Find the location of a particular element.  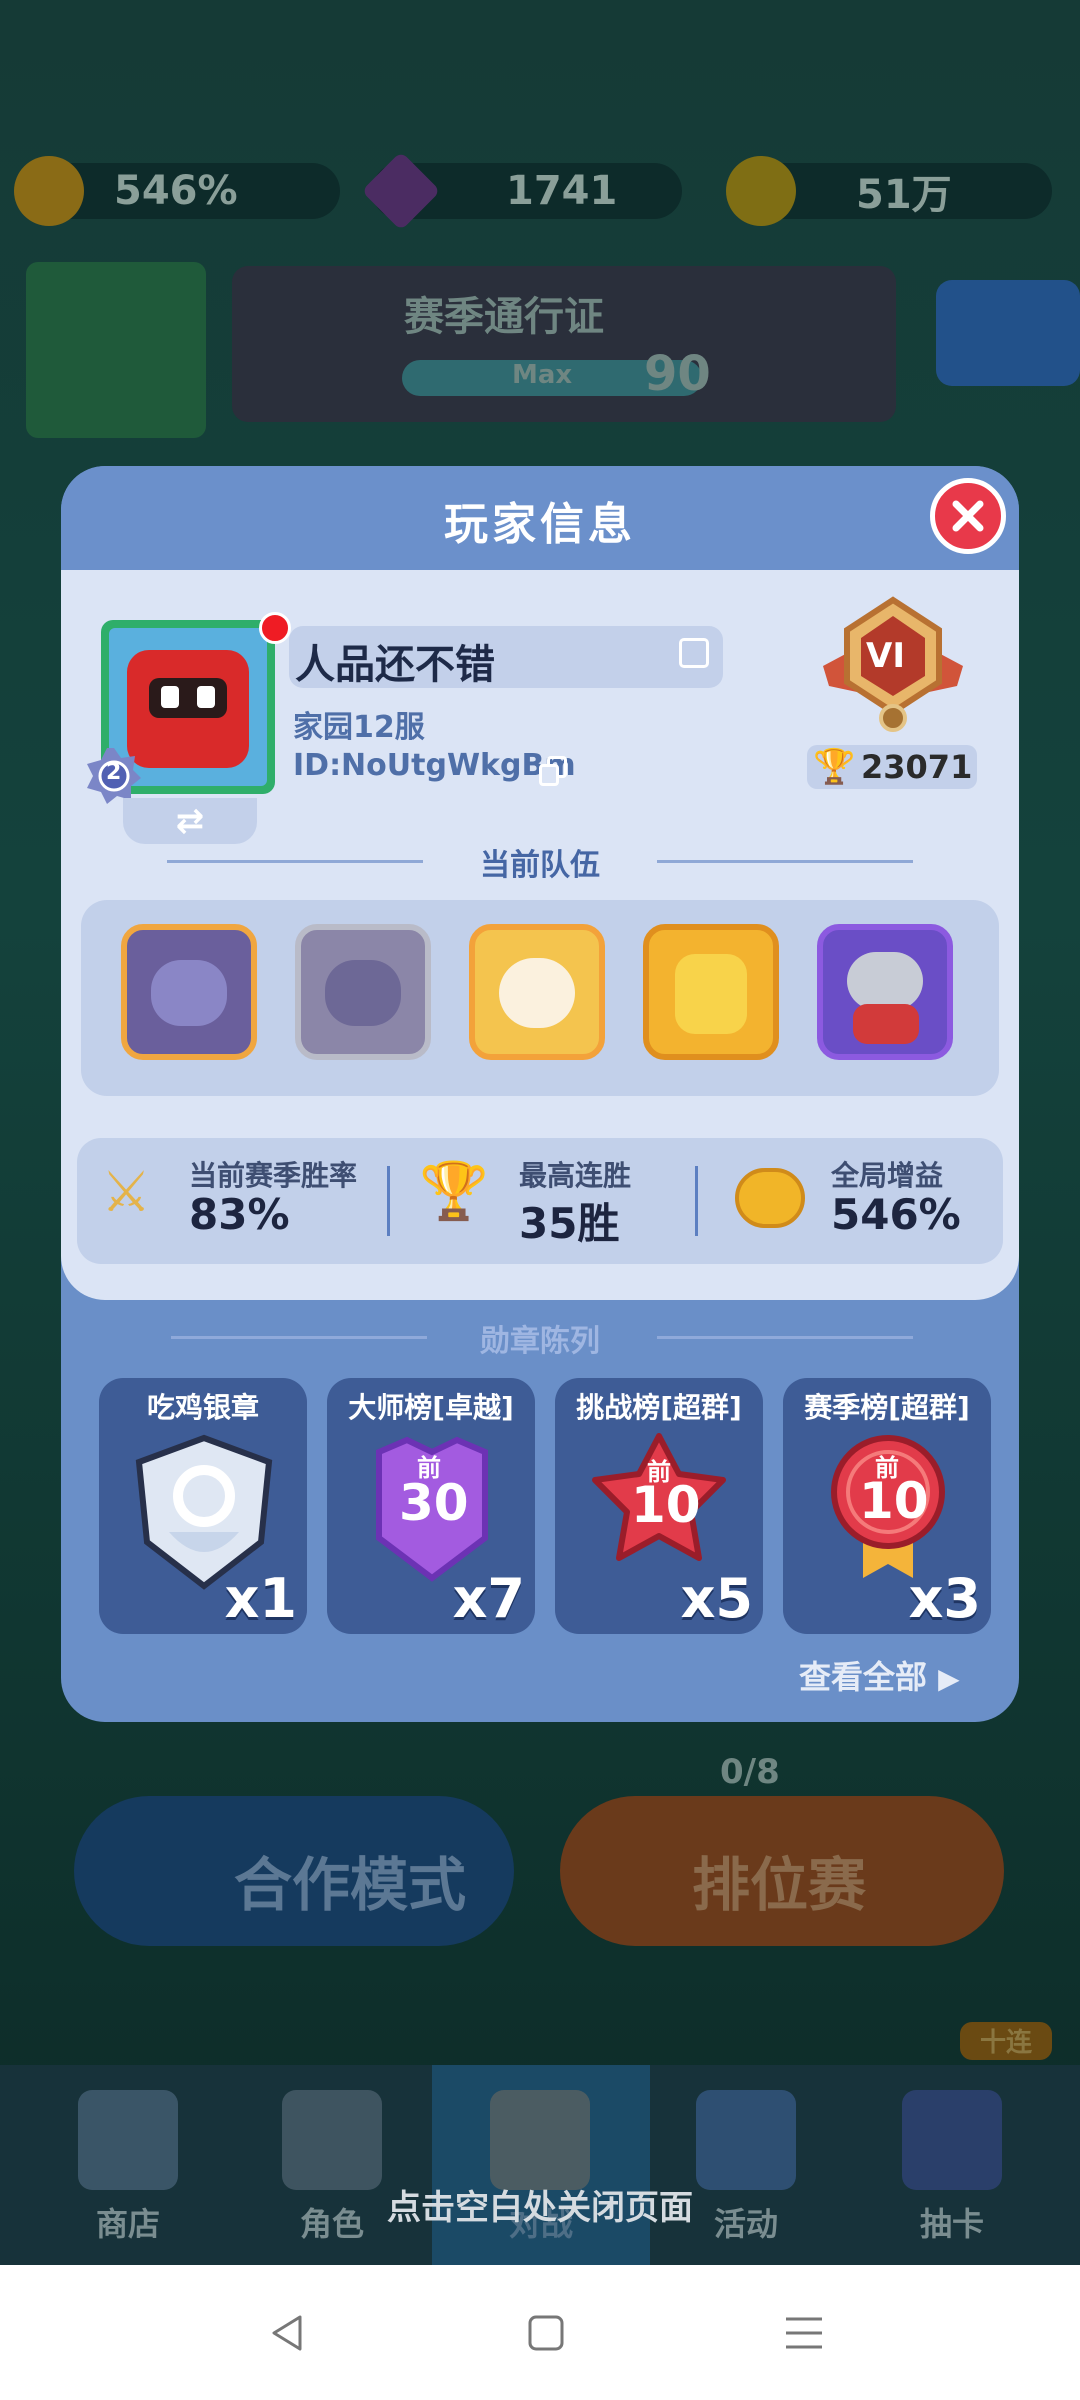

gems-pill: 1741 is located at coordinates (521, 191).